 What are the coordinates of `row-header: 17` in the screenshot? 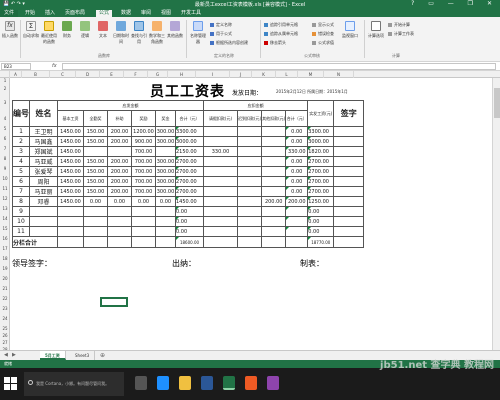 It's located at (5, 248).